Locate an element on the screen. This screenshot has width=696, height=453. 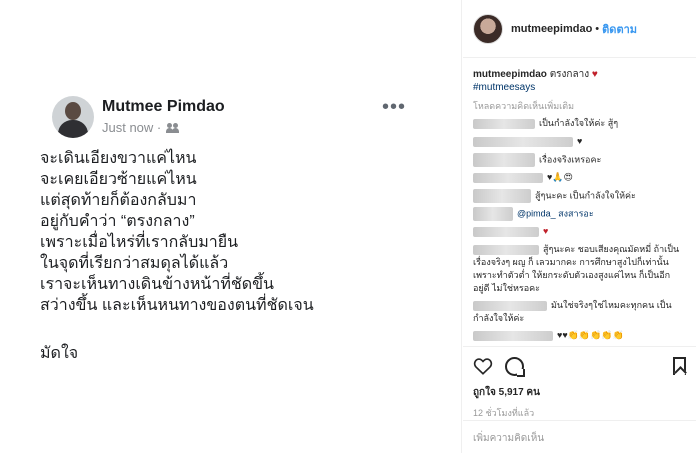
comment-item: ♥🙏😍 is located at coordinates (579, 178).